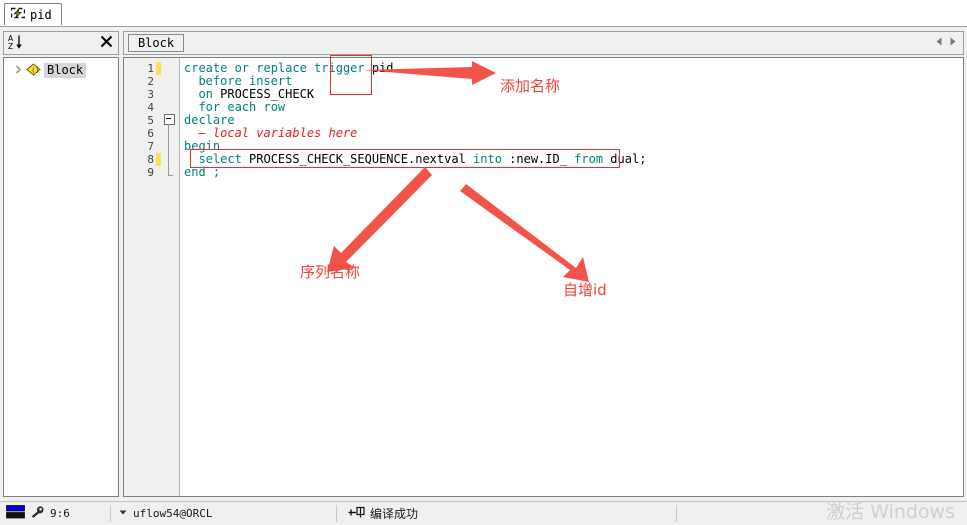  I want to click on line-number: 4, so click(150, 107).